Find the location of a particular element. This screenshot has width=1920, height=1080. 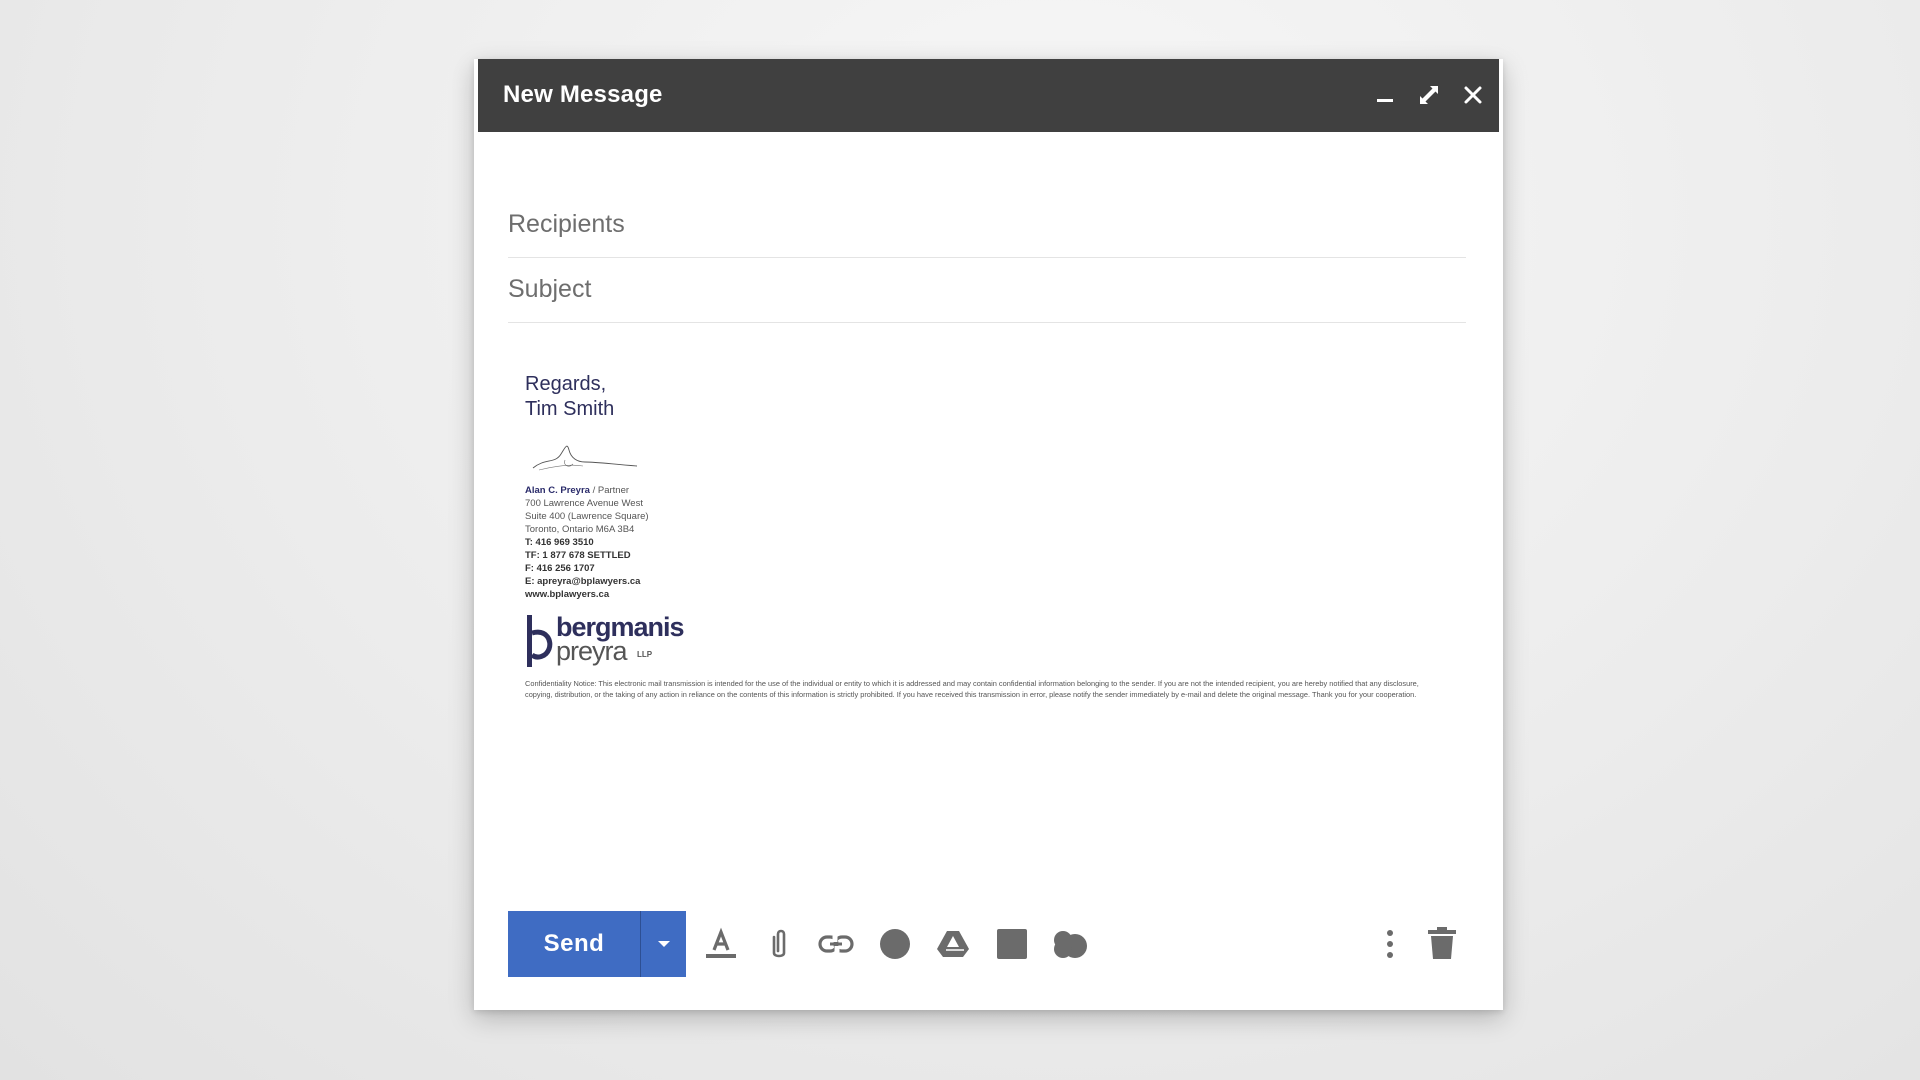

window-title: New Message is located at coordinates (583, 94).